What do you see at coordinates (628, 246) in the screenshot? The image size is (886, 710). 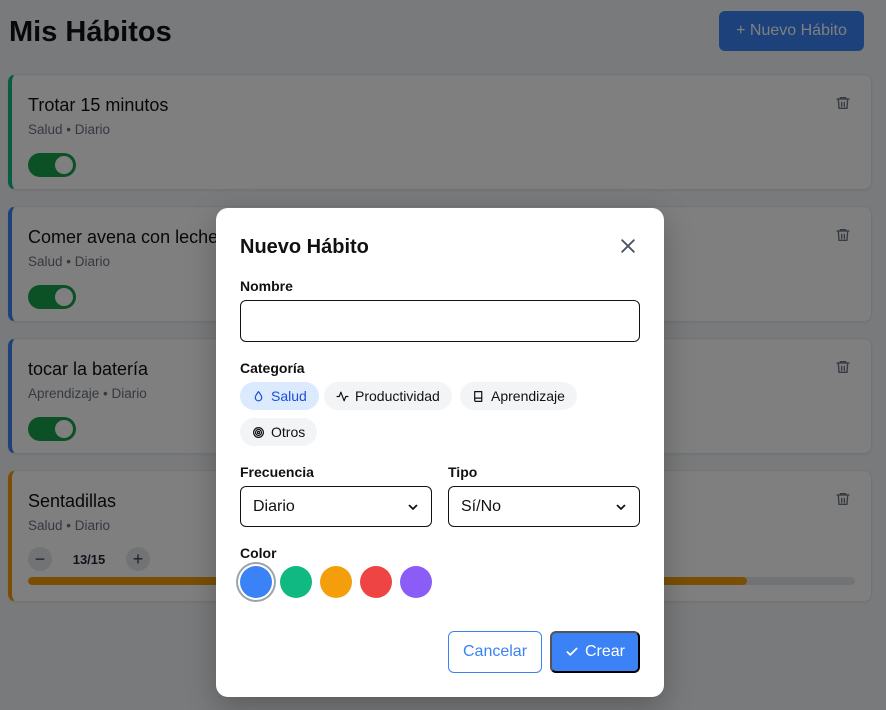 I see `close-icon` at bounding box center [628, 246].